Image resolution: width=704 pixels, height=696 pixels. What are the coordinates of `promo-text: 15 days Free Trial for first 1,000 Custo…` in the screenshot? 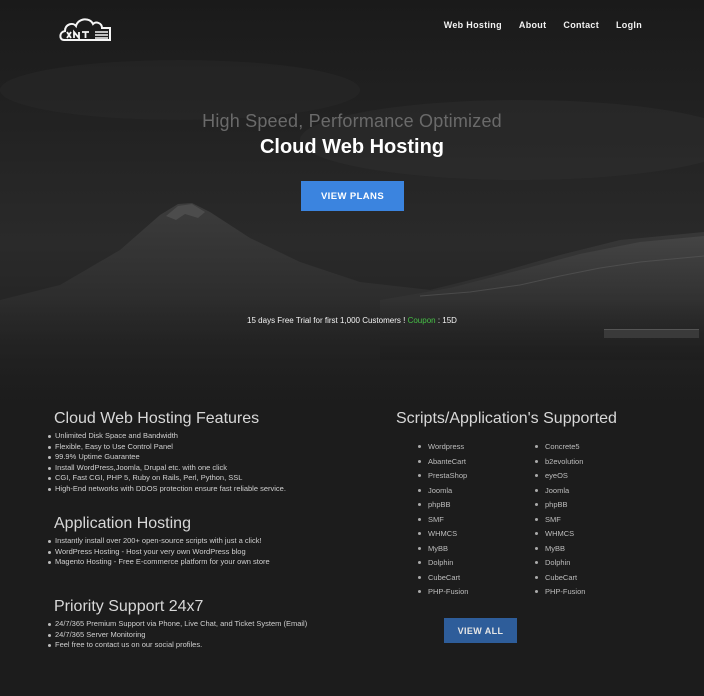 It's located at (327, 320).